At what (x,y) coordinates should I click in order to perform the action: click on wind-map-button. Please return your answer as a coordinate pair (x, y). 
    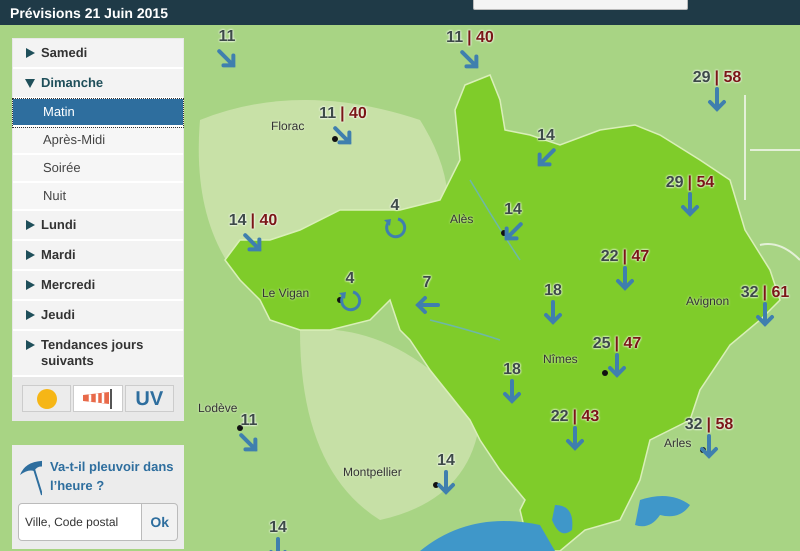
    Looking at the image, I should click on (98, 398).